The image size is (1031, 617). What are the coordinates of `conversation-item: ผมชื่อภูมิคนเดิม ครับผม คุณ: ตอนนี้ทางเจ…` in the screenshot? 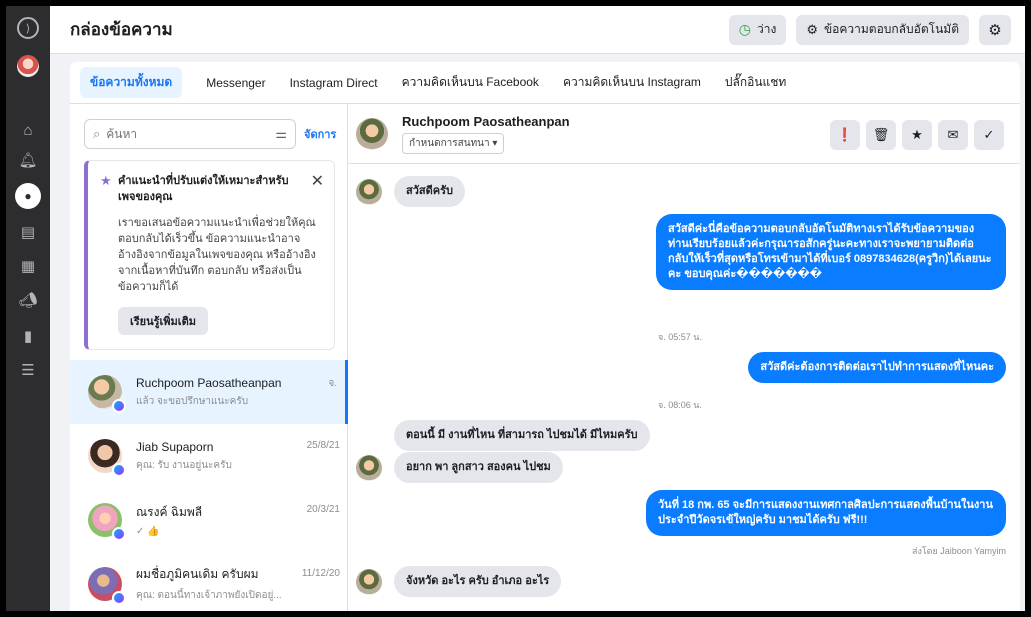 It's located at (209, 581).